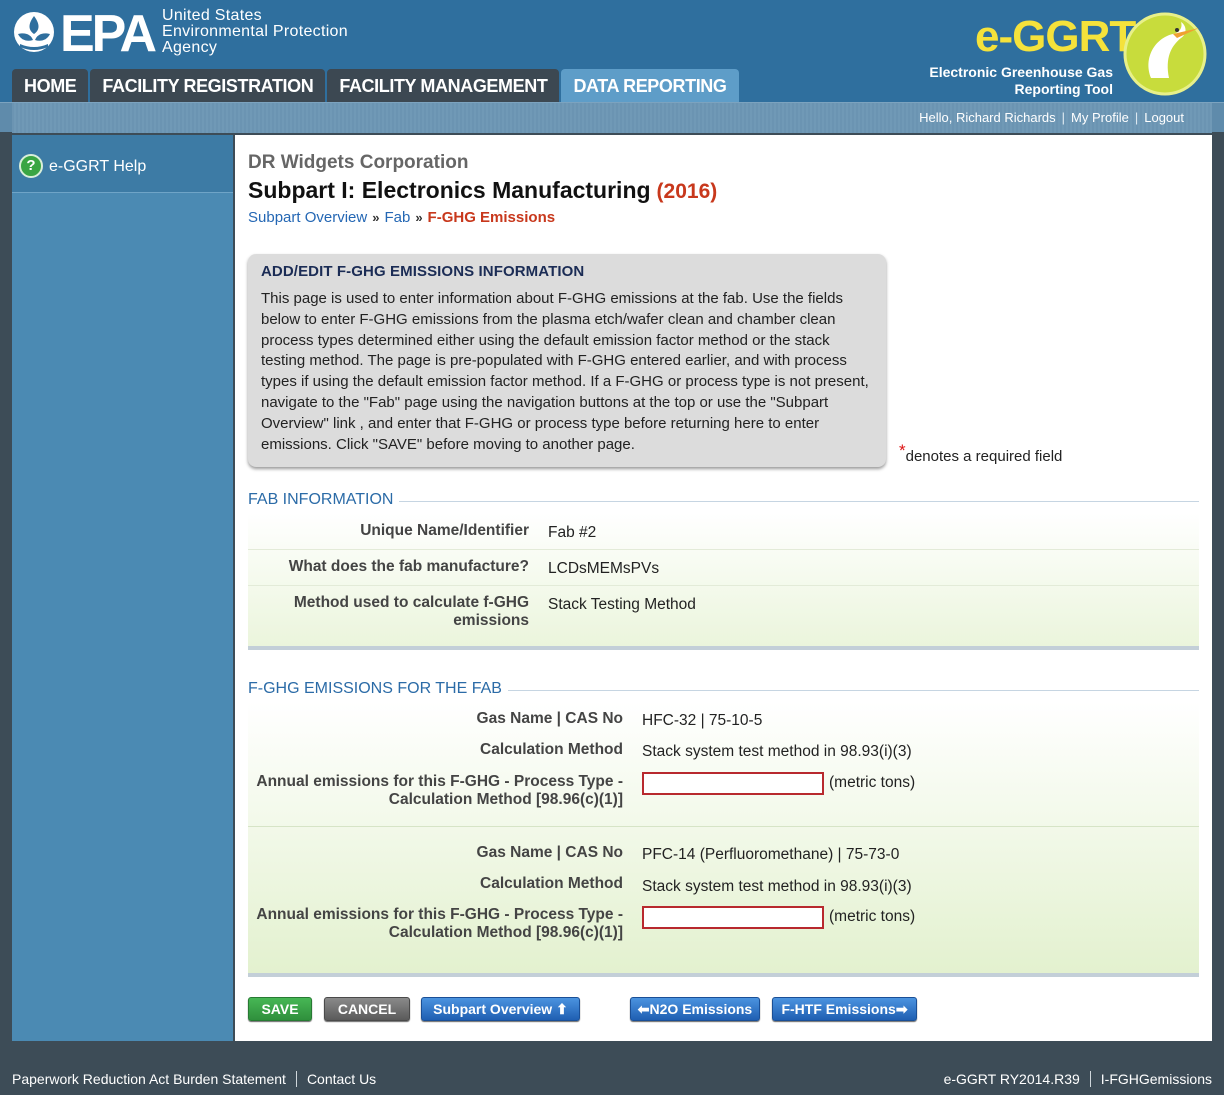  I want to click on section-title: F-GHG EMISSIONS FOR THE FAB, so click(723, 691).